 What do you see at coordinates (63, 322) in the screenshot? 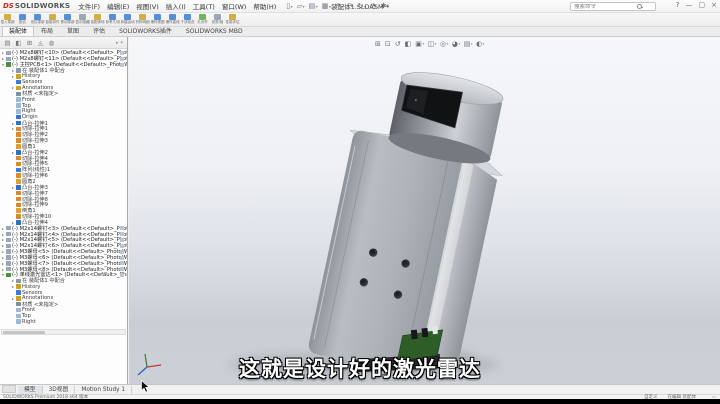
I see `tree-row: Right` at bounding box center [63, 322].